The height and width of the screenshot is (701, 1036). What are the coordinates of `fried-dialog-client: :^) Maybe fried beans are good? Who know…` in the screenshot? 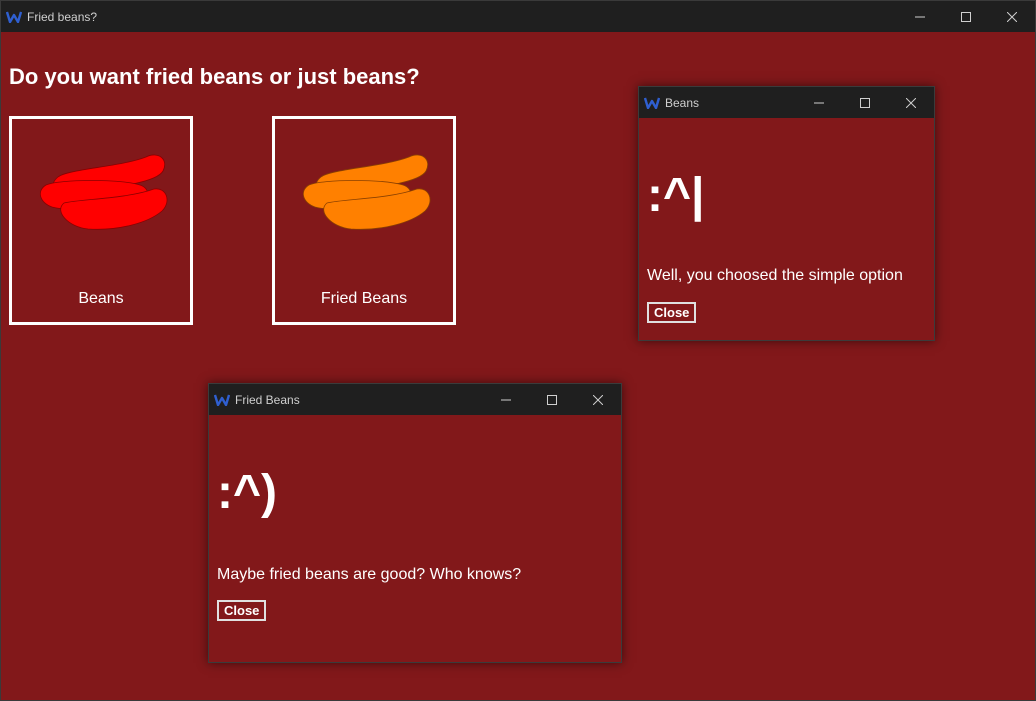 It's located at (415, 538).